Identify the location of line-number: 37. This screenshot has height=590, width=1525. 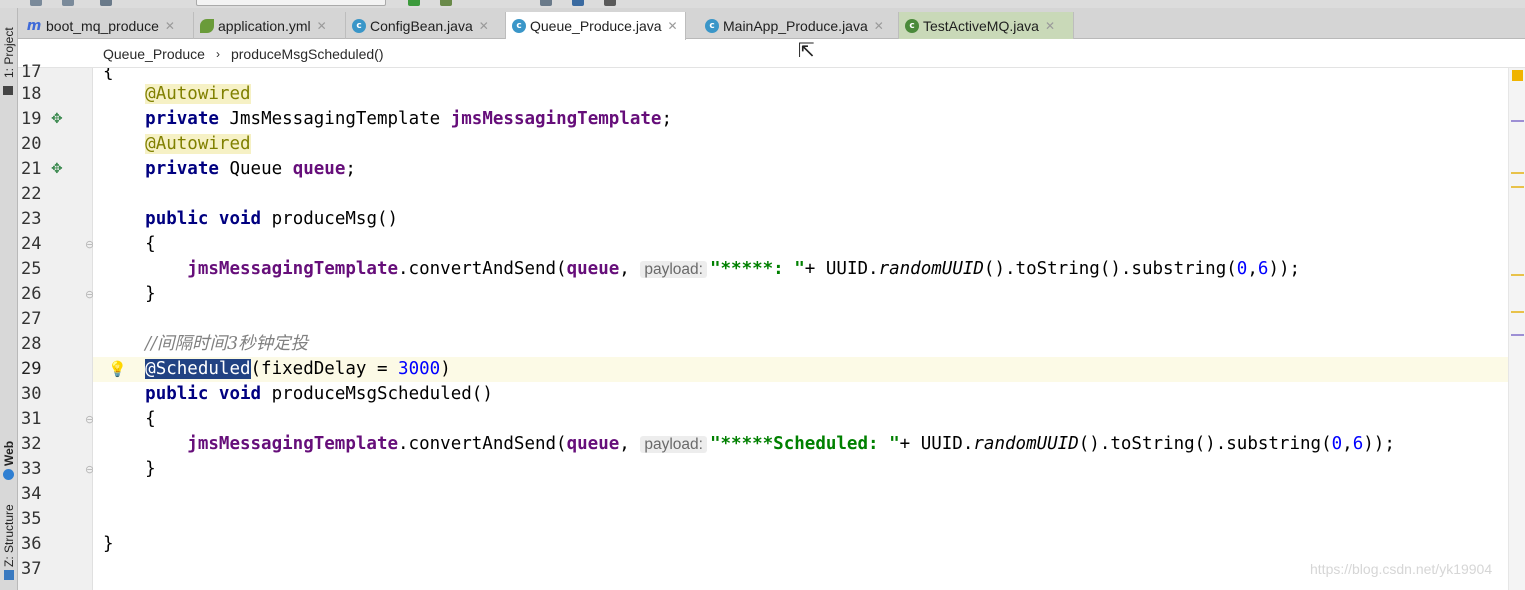
(31, 569).